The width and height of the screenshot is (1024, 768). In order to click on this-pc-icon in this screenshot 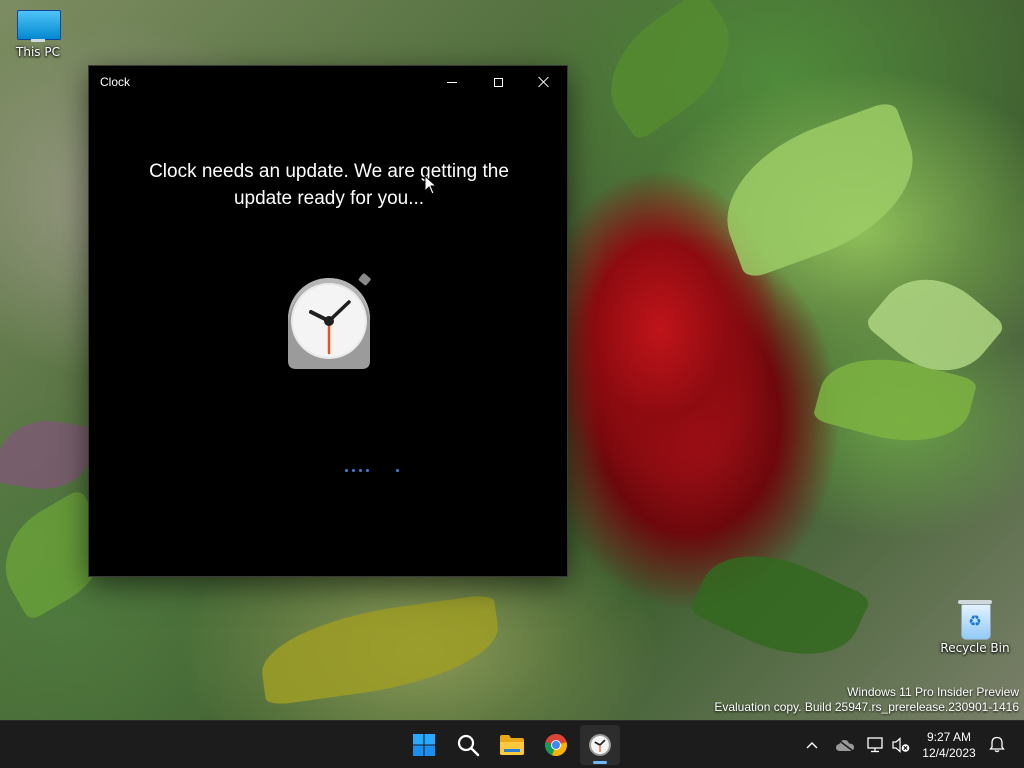, I will do `click(39, 26)`.